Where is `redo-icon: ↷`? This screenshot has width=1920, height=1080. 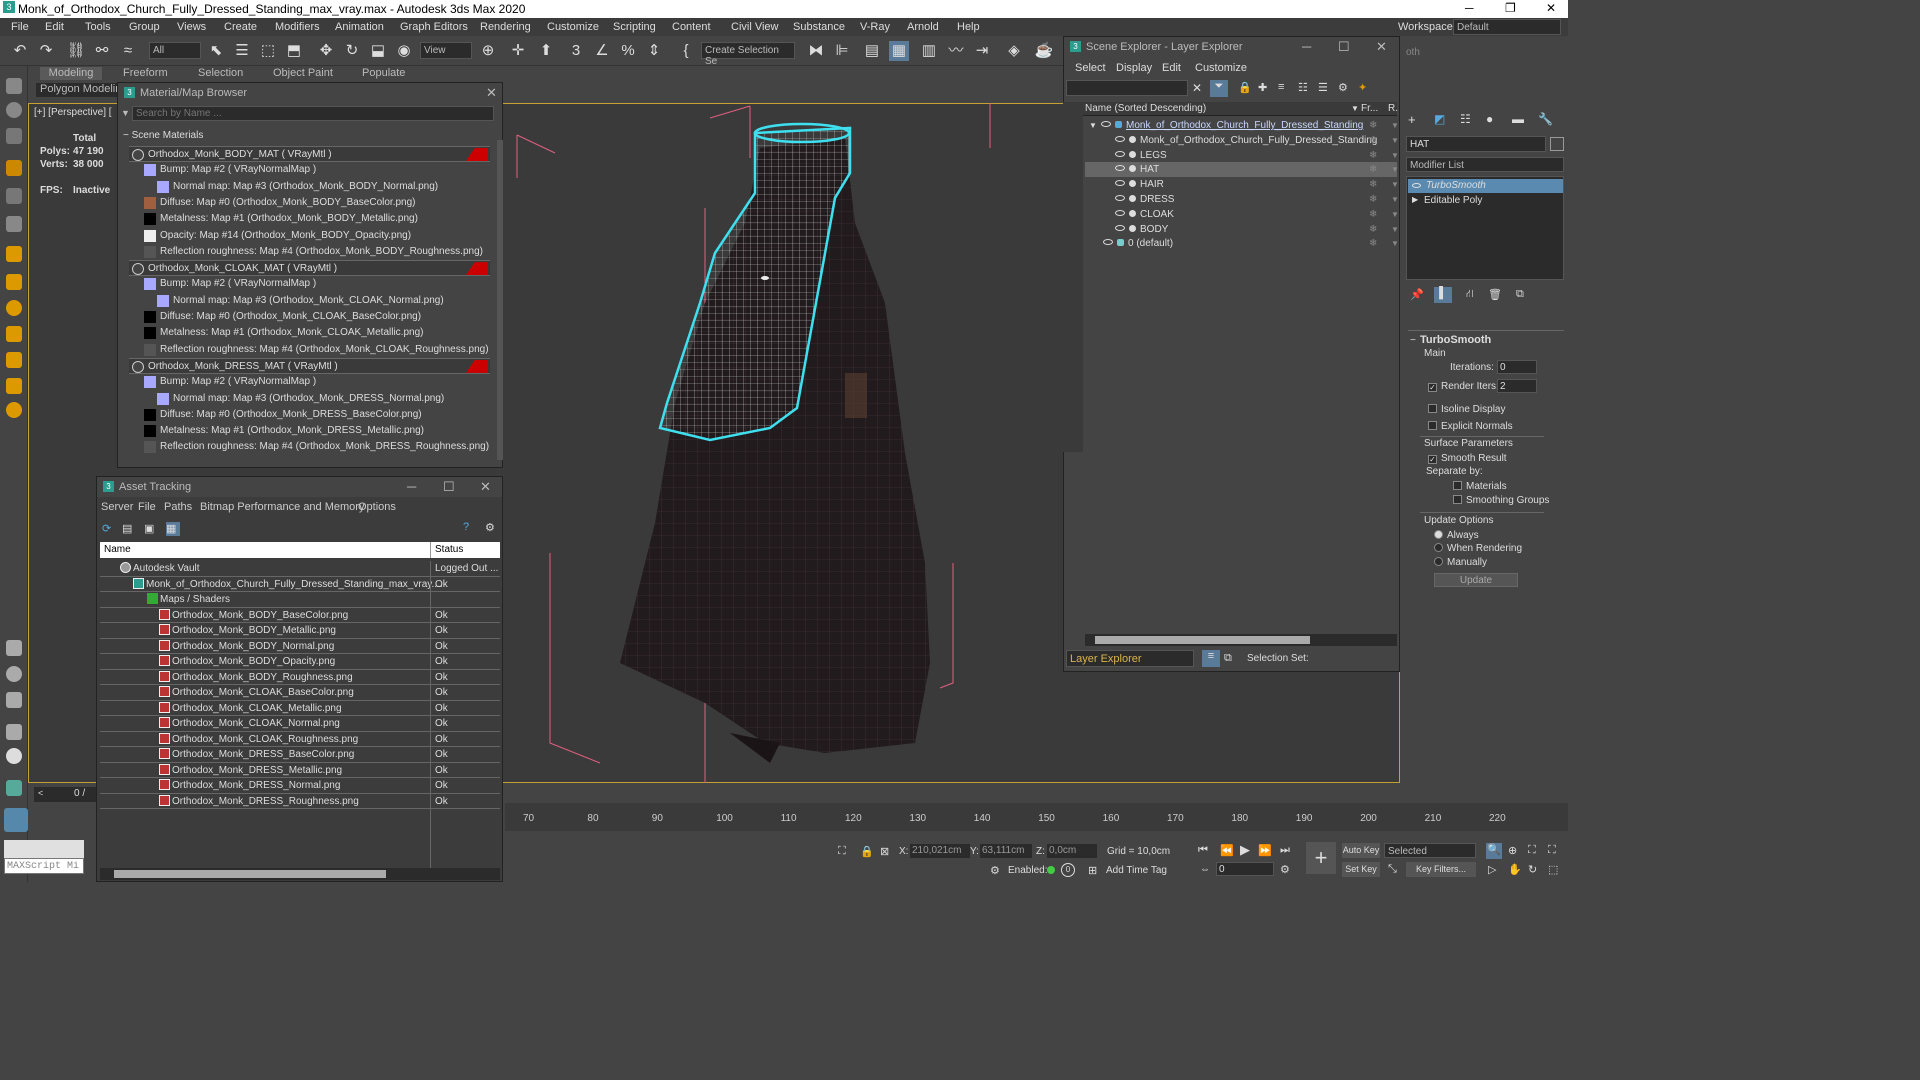 redo-icon: ↷ is located at coordinates (46, 51).